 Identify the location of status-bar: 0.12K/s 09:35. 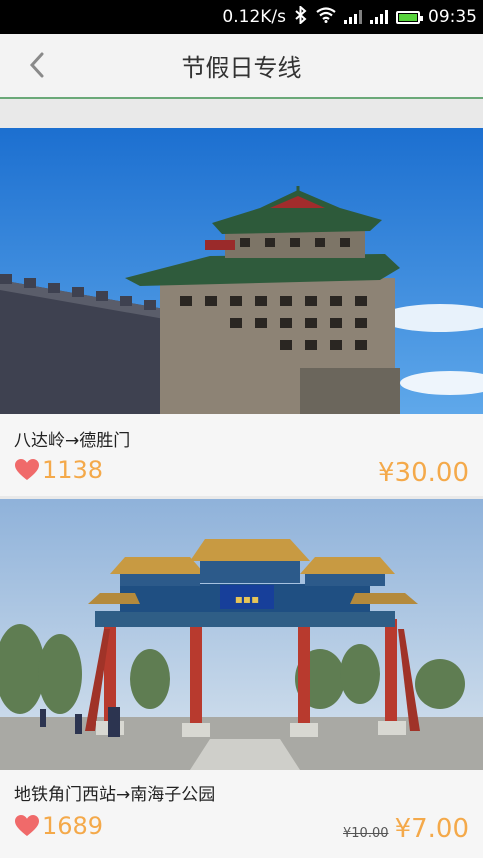
(241, 17).